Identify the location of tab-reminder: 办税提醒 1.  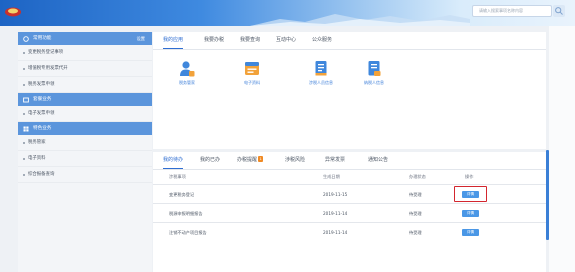
(250, 160).